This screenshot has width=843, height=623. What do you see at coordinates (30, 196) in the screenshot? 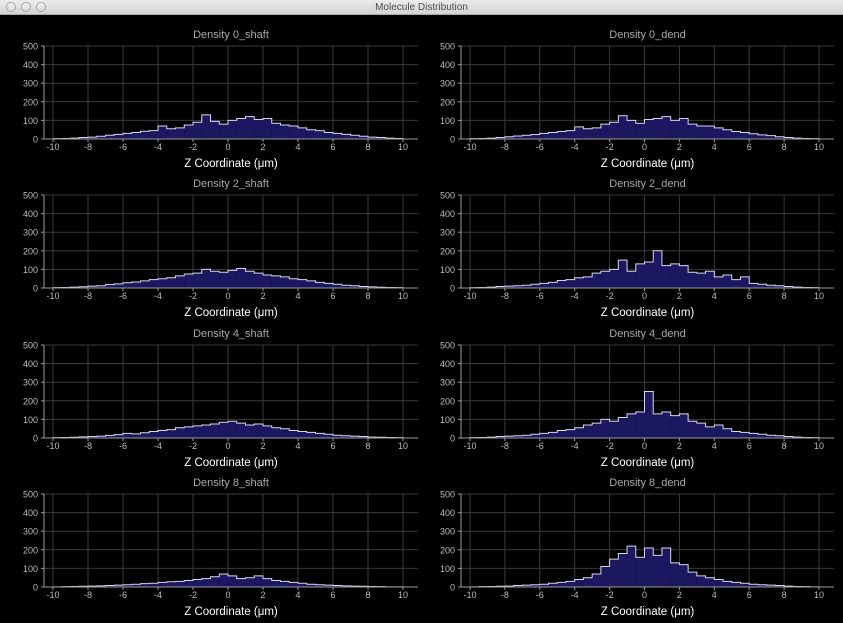
I see `y-tick-label: 500` at bounding box center [30, 196].